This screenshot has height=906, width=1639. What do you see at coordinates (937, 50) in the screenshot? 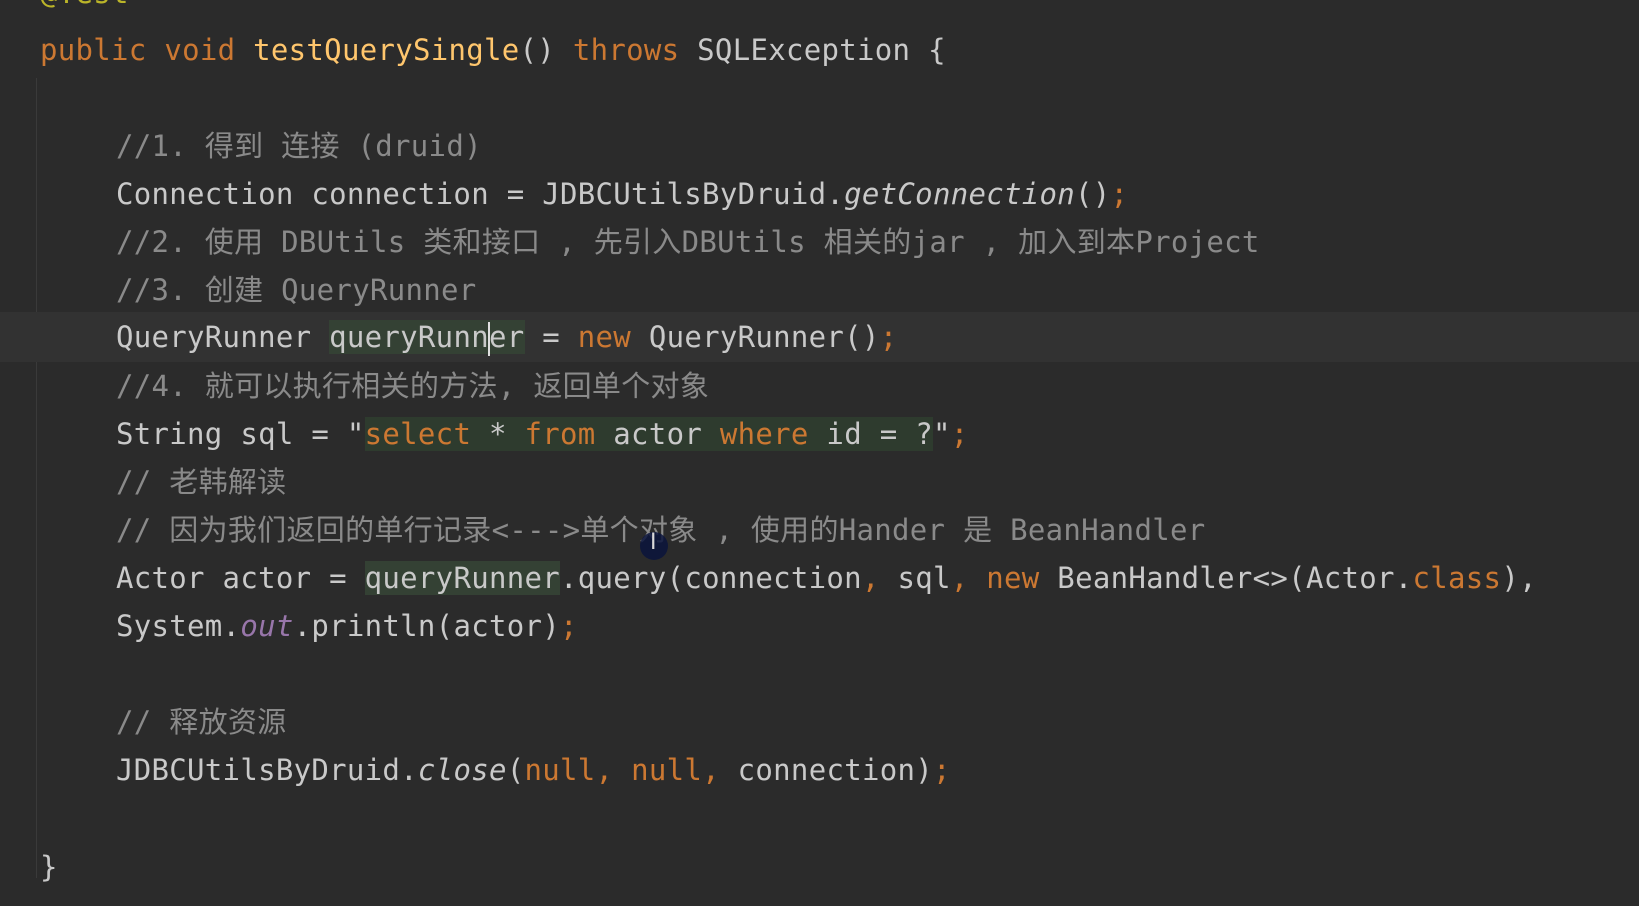
I see `open-brace: {` at bounding box center [937, 50].